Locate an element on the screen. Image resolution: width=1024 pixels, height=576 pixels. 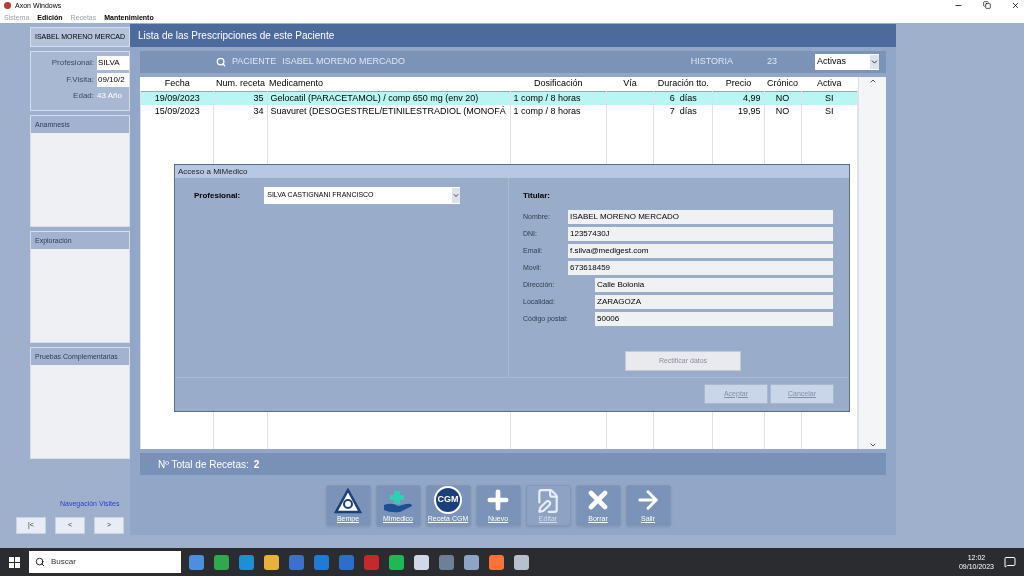
scroll-up-icon is located at coordinates (872, 81).